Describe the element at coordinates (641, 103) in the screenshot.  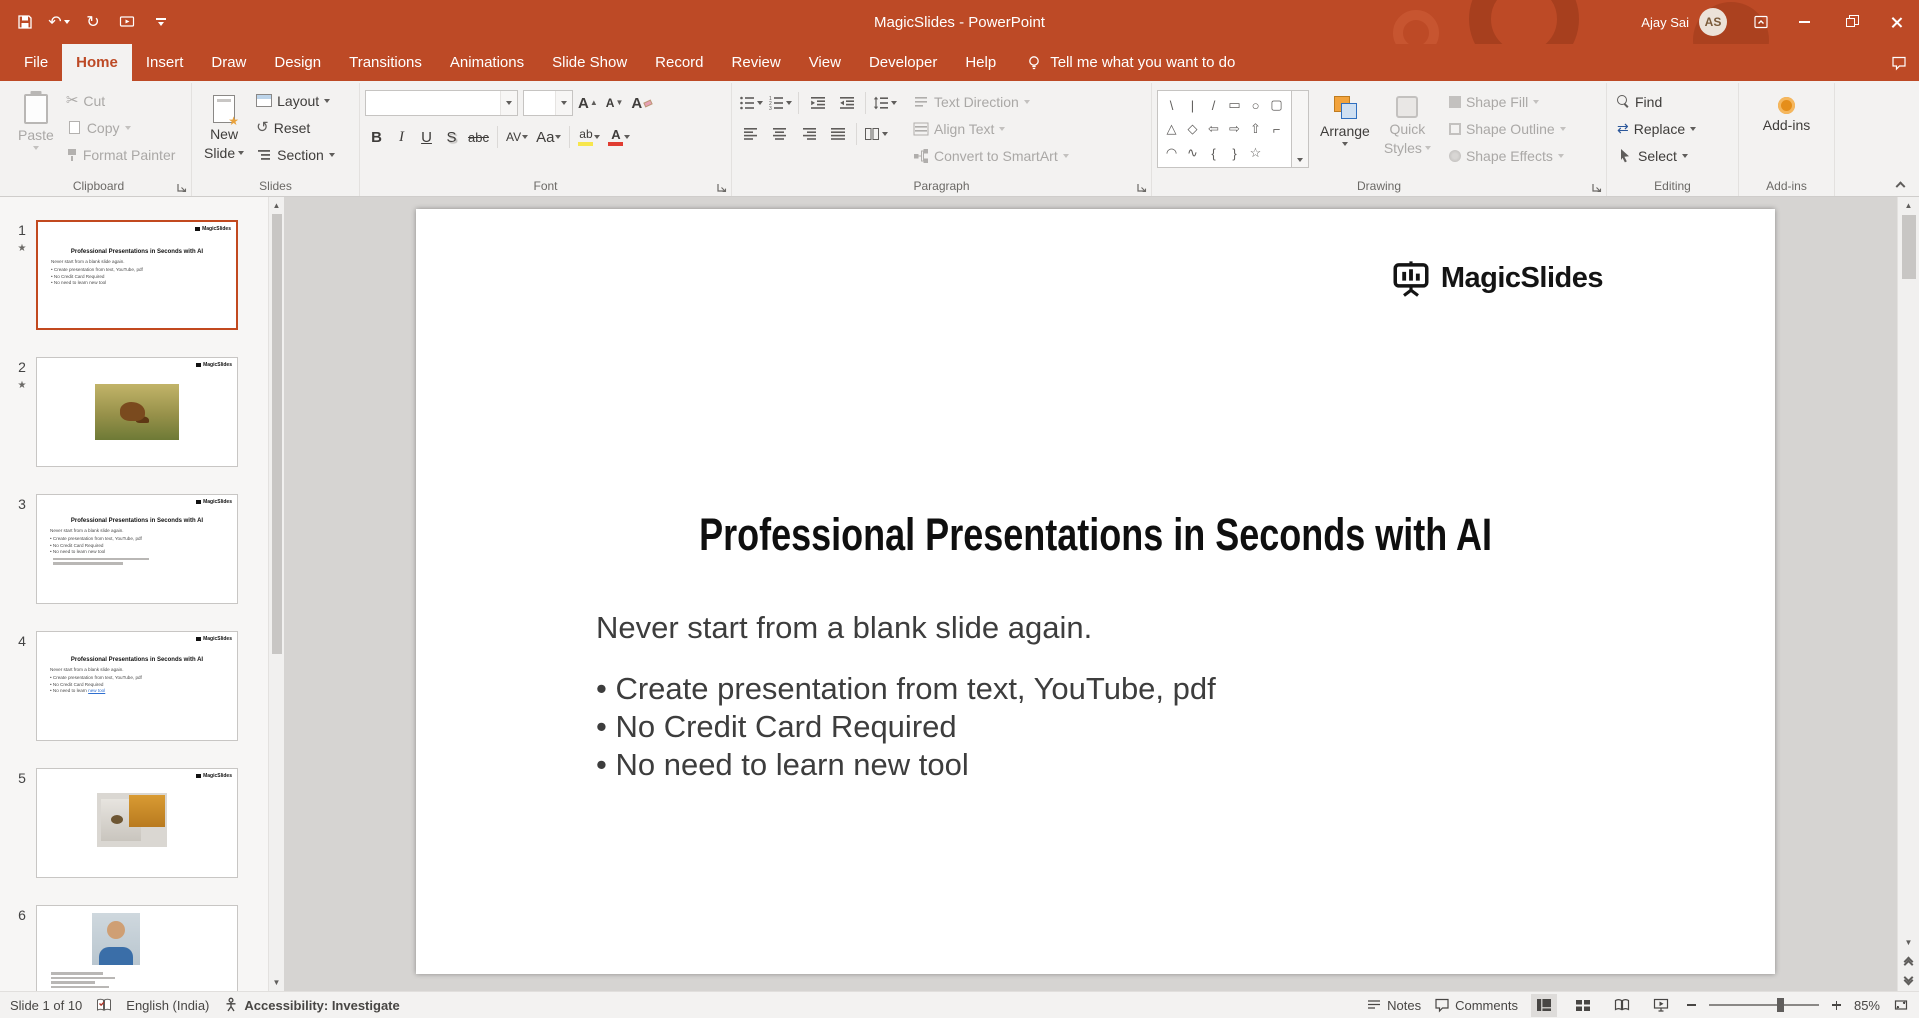
I see `clear-formatting-button: A` at that location.